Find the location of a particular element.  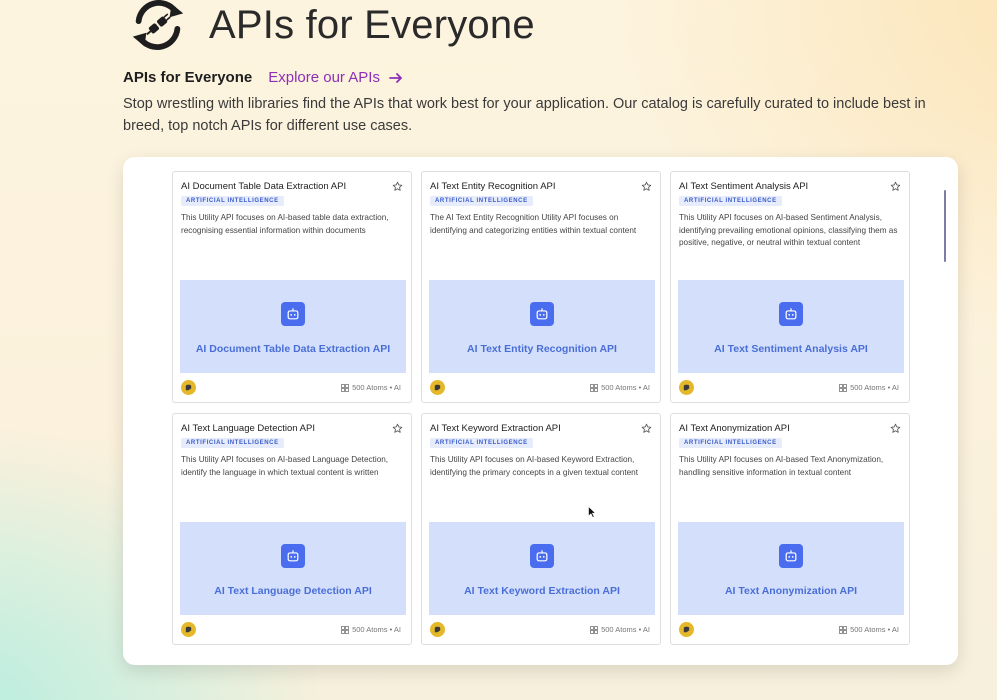

card-title: AI Text Language Detection API is located at coordinates (248, 428).